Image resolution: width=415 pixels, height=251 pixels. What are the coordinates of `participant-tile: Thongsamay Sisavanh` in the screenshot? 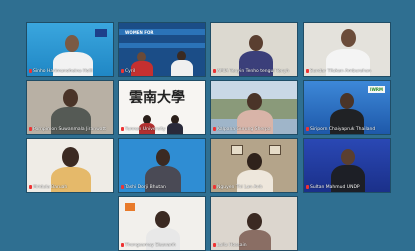 It's located at (162, 223).